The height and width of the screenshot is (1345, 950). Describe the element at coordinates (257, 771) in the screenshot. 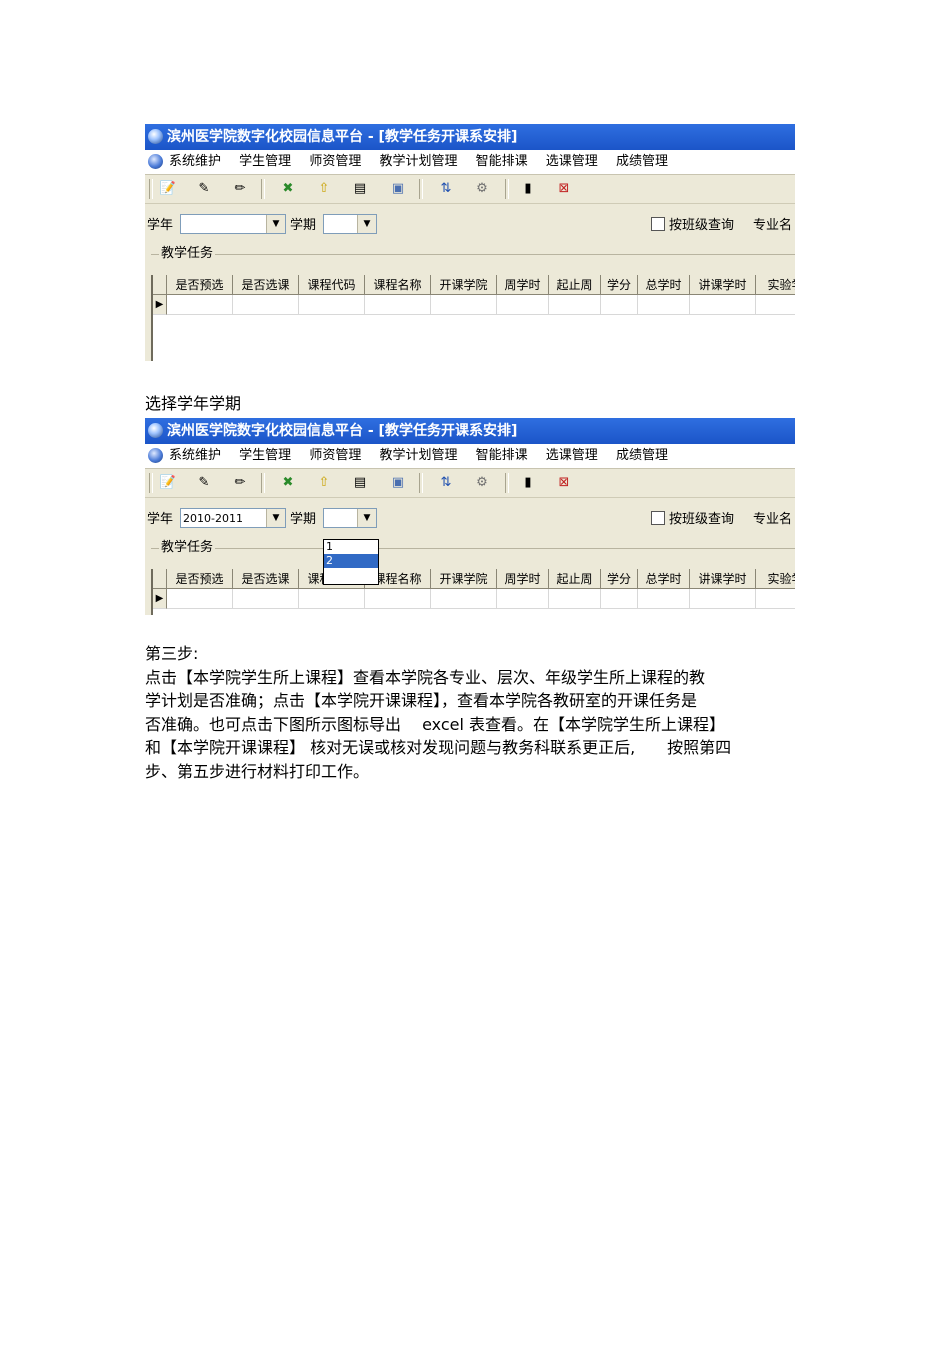

I see `step-line: 步、第五步进行材料打印工作。` at that location.